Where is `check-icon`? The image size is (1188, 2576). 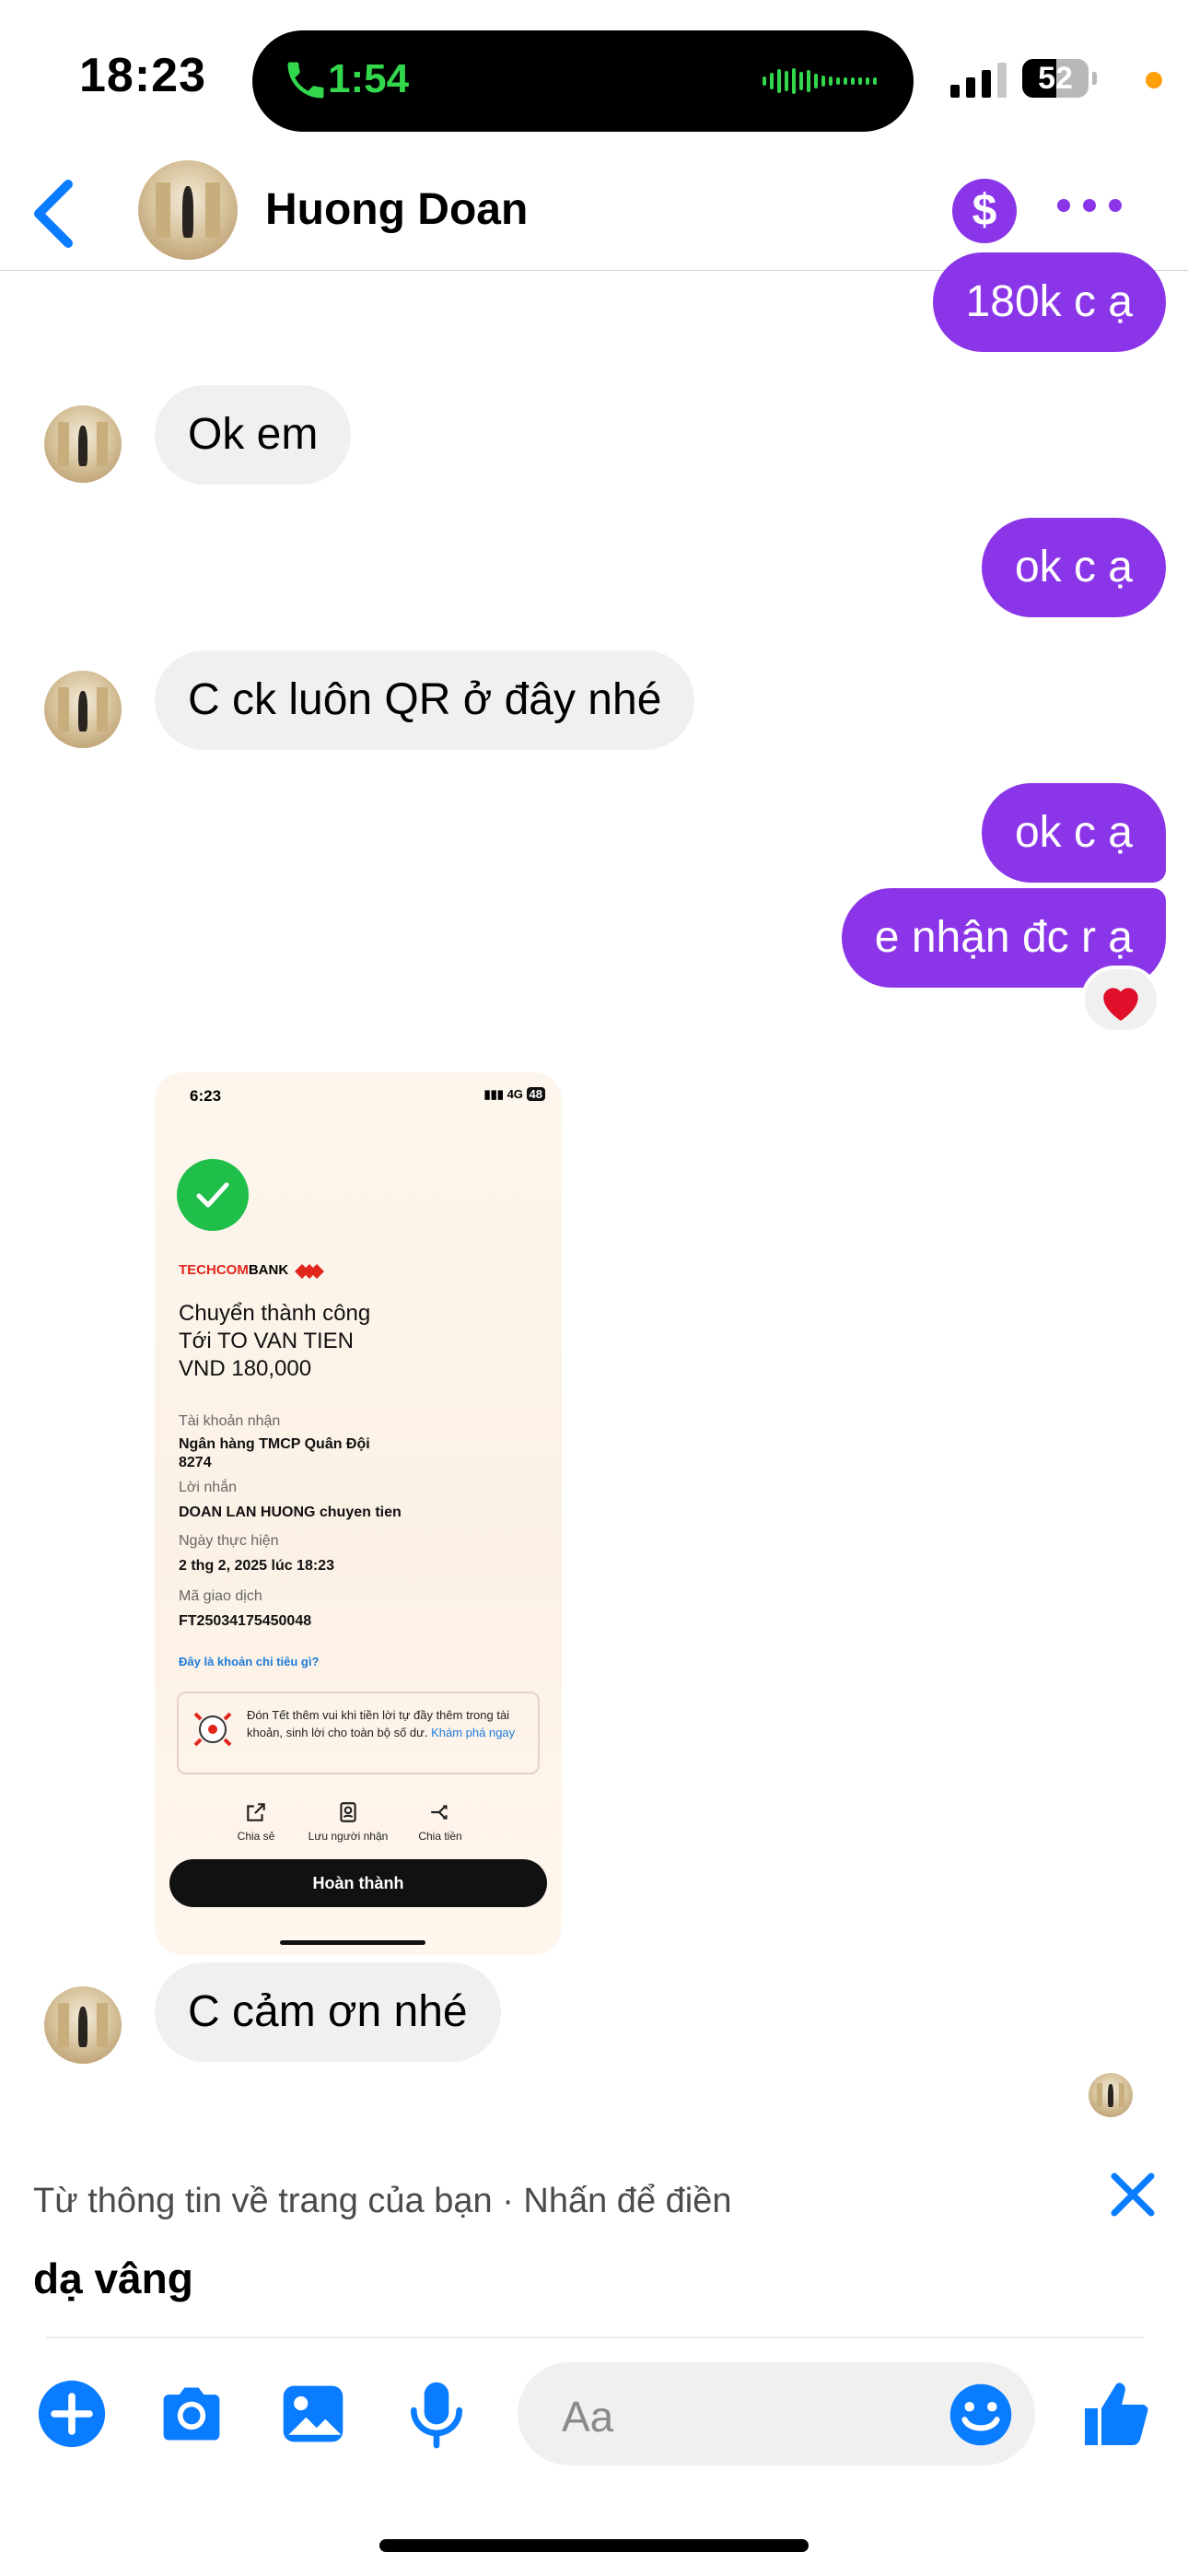
check-icon is located at coordinates (213, 1195).